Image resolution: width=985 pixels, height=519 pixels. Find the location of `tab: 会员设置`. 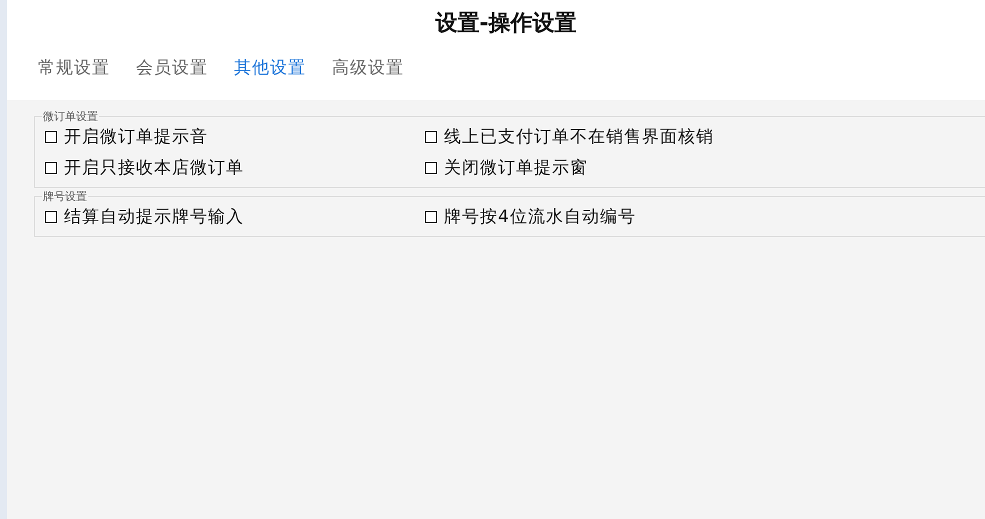

tab: 会员设置 is located at coordinates (172, 67).